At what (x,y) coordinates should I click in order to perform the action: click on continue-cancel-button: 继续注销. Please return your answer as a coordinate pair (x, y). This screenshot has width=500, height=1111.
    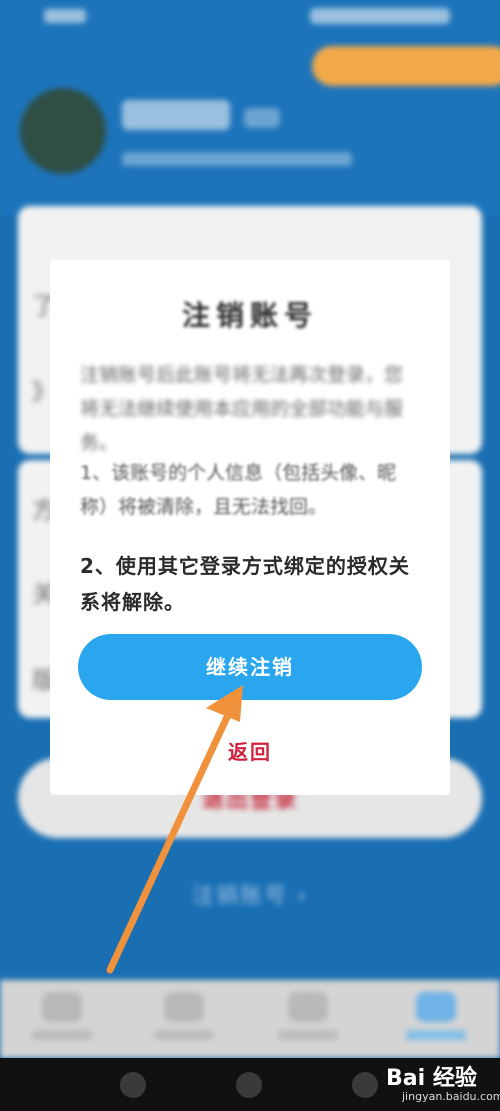
    Looking at the image, I should click on (250, 667).